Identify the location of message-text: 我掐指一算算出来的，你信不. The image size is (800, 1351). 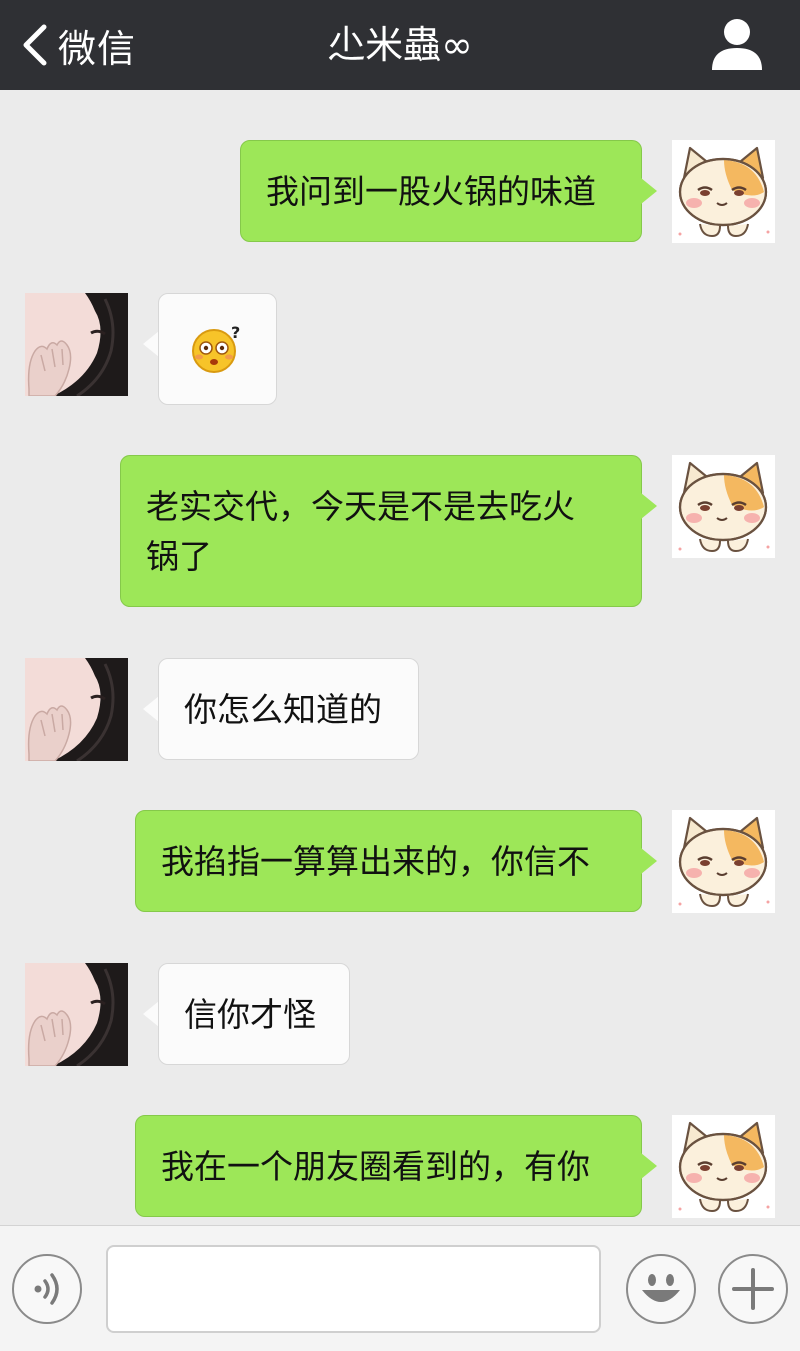
(375, 861).